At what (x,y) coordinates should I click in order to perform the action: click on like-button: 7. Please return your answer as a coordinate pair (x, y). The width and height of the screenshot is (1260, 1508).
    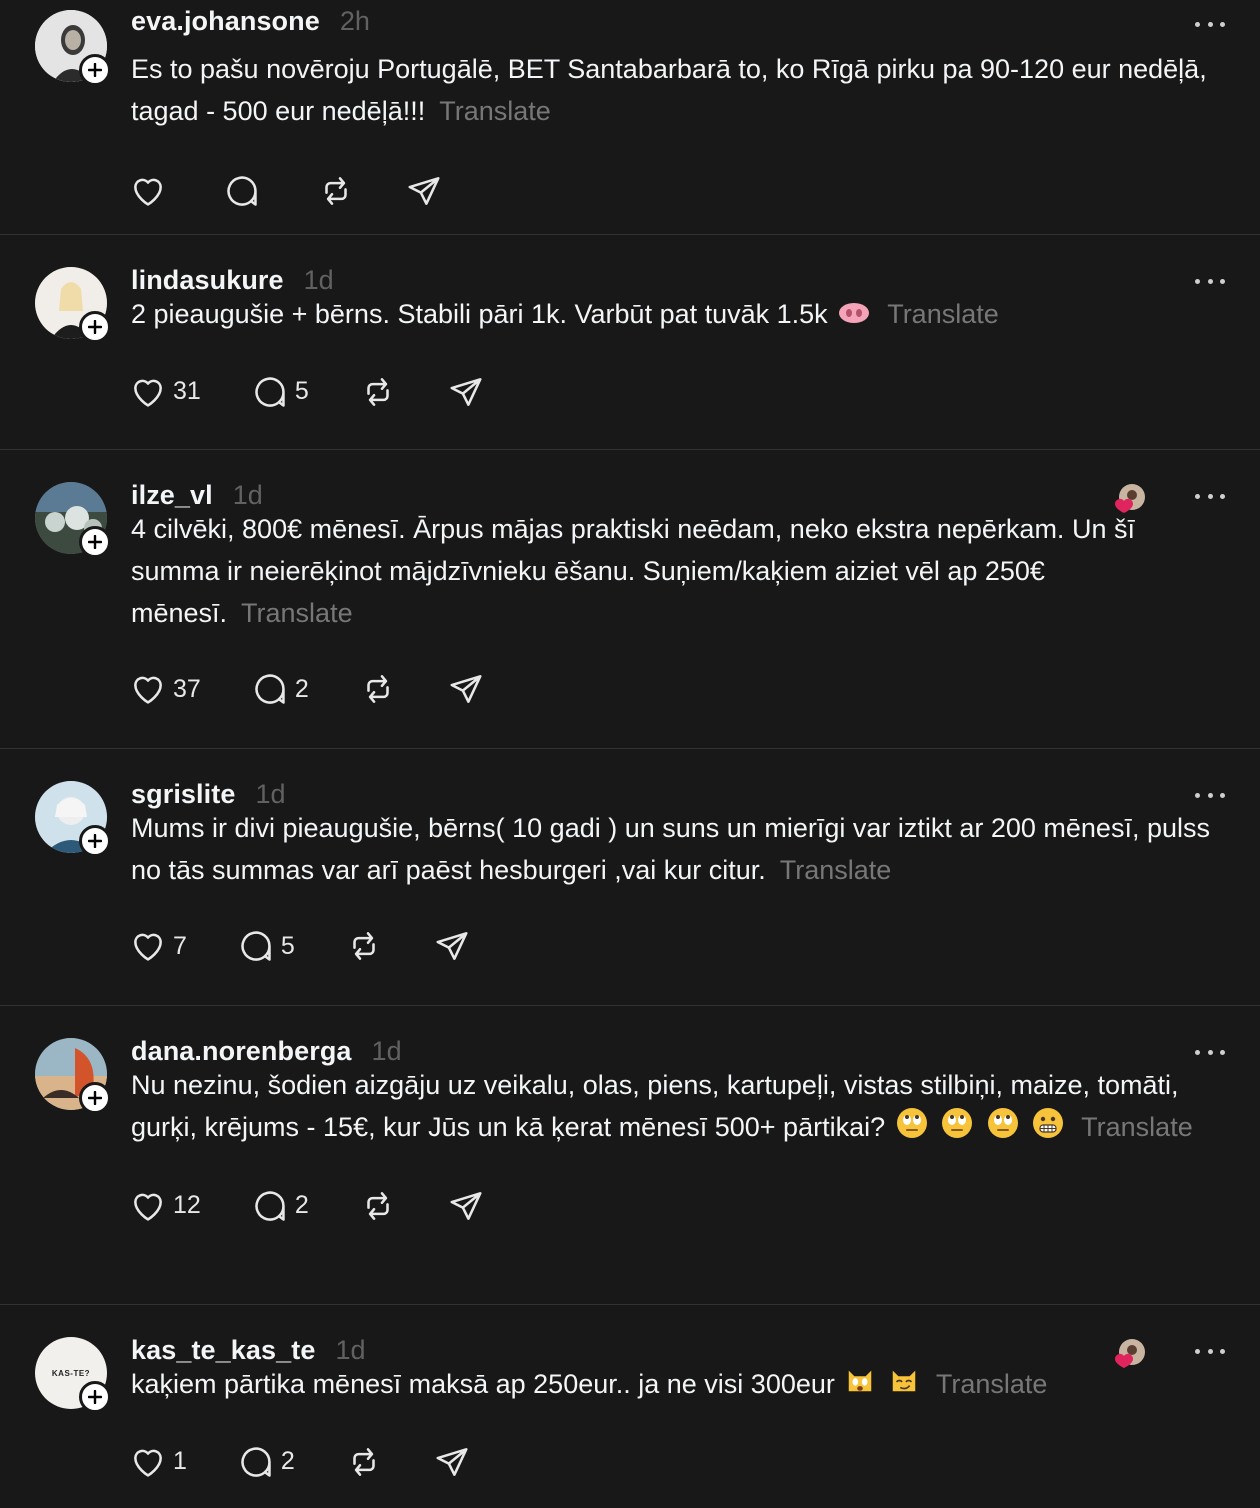
    Looking at the image, I should click on (158, 946).